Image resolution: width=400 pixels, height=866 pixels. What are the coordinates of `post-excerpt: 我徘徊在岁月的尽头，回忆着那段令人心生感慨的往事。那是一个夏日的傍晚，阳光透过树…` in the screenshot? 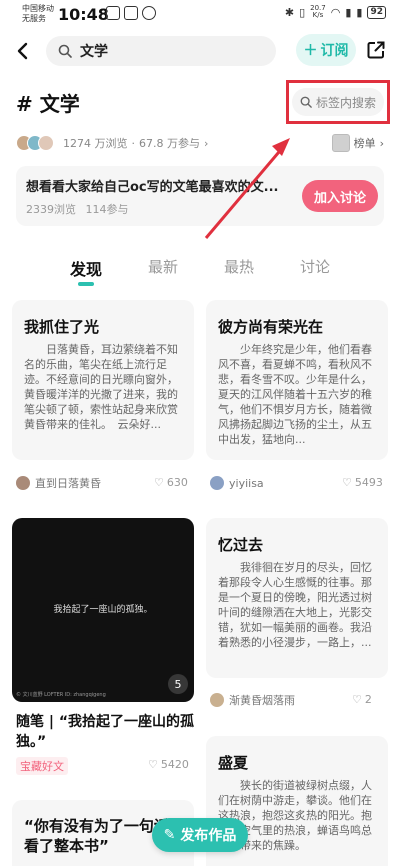 It's located at (295, 605).